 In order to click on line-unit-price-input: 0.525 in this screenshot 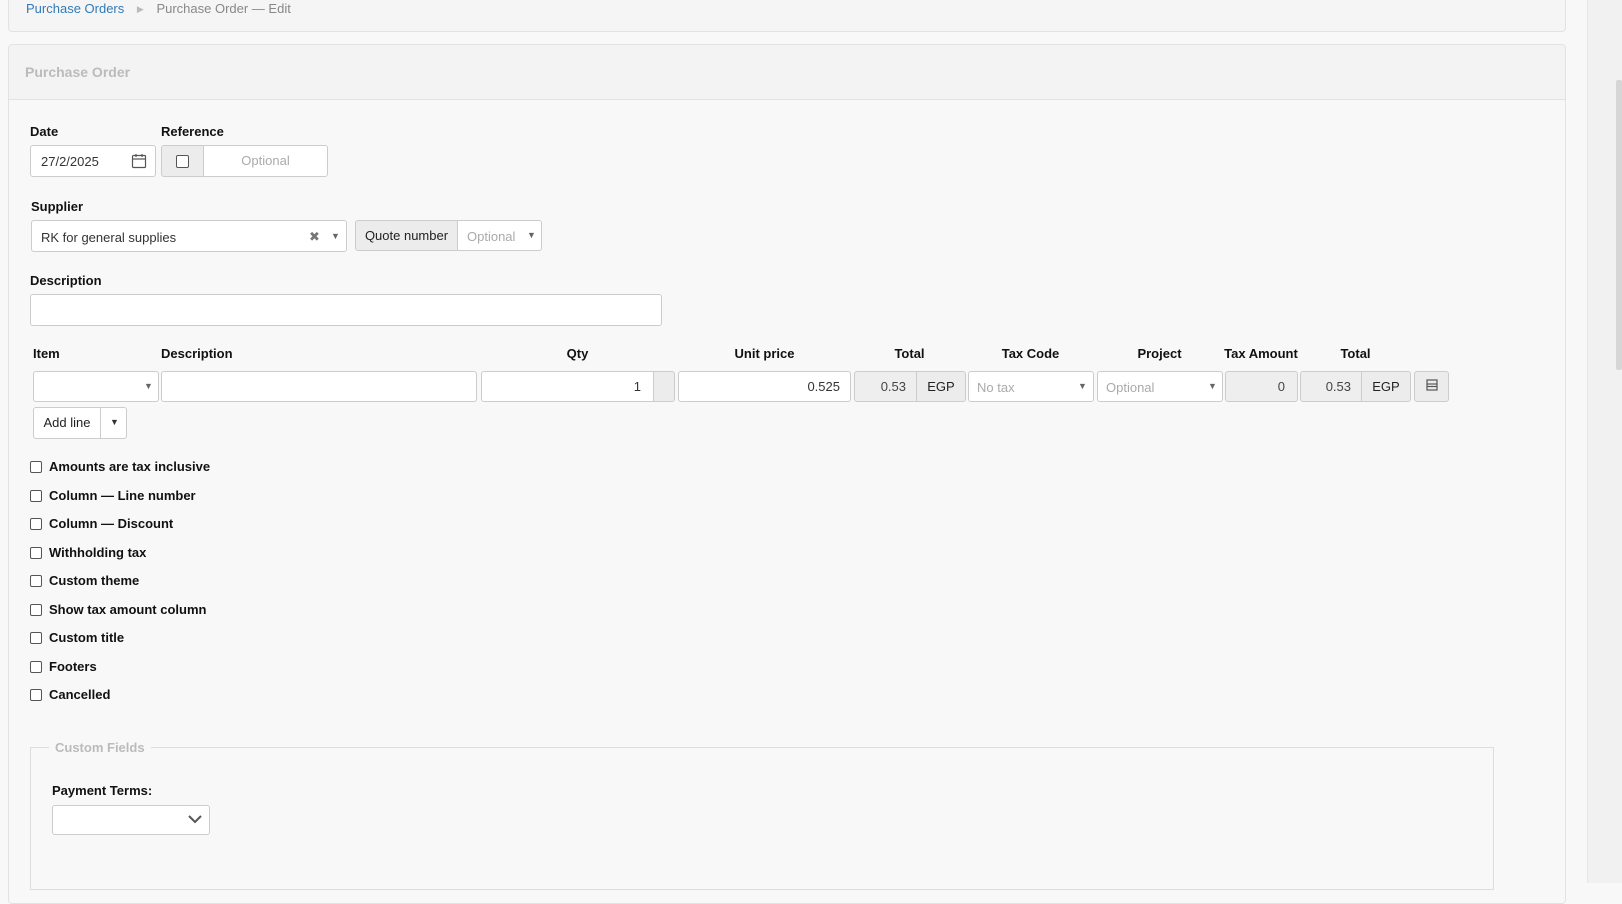, I will do `click(764, 386)`.